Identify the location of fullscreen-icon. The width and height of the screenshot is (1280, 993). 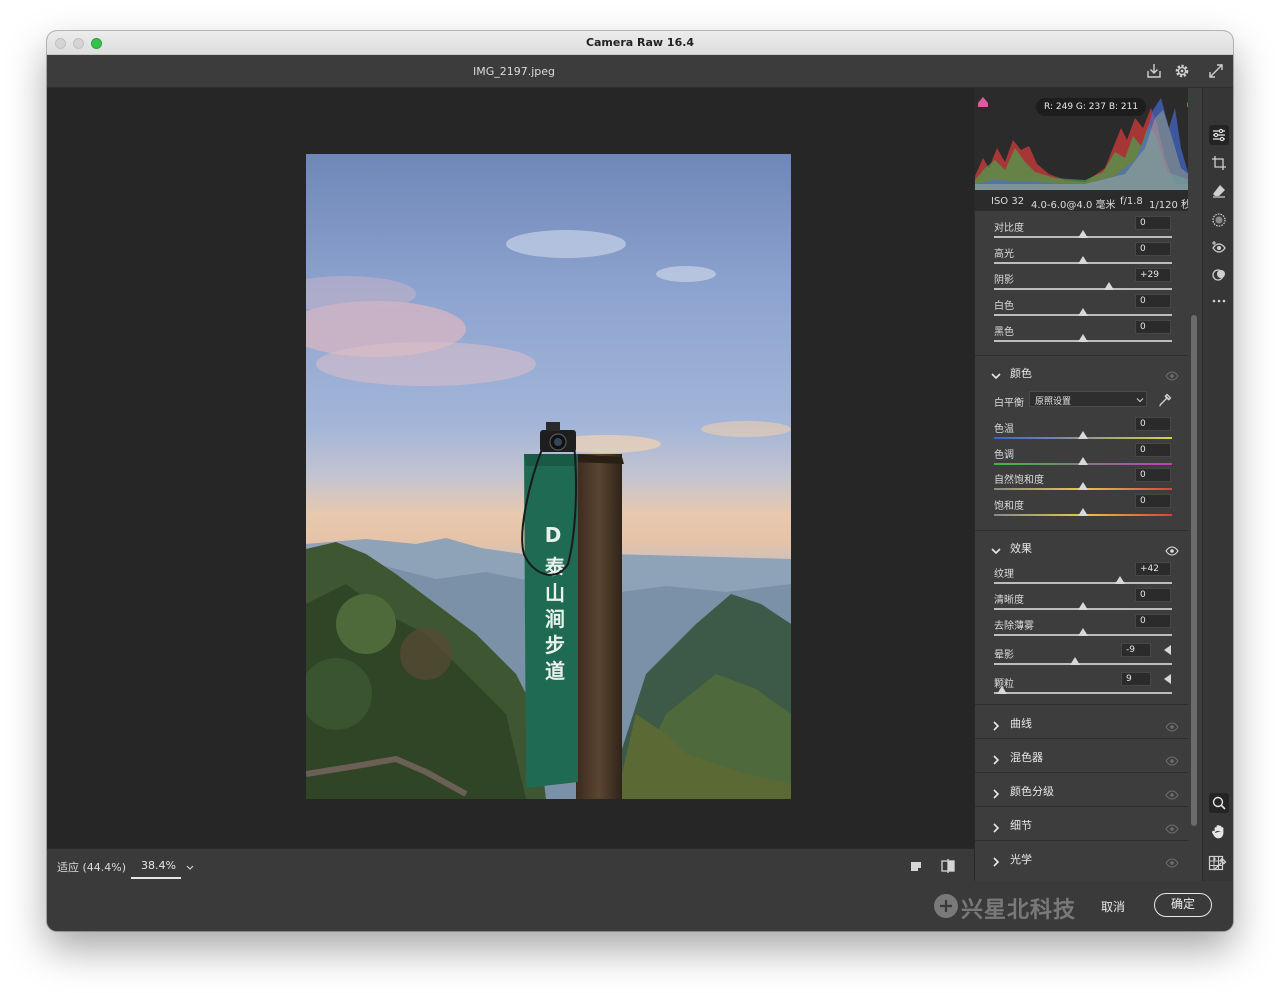
(1216, 71).